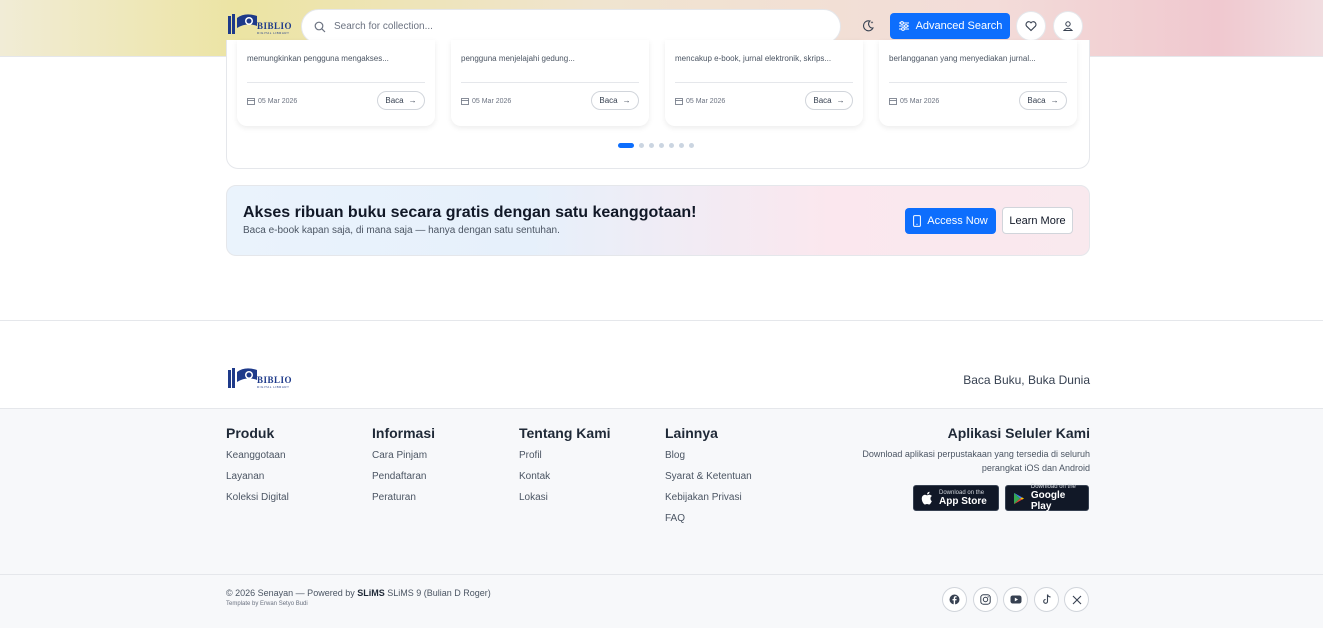  I want to click on search-input, so click(587, 26).